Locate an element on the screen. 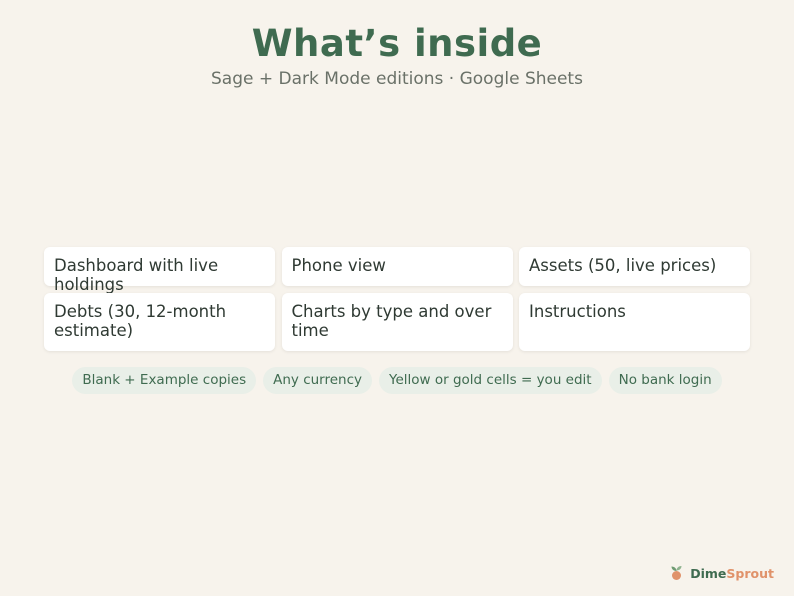  brand-logo: DimeSprout is located at coordinates (722, 573).